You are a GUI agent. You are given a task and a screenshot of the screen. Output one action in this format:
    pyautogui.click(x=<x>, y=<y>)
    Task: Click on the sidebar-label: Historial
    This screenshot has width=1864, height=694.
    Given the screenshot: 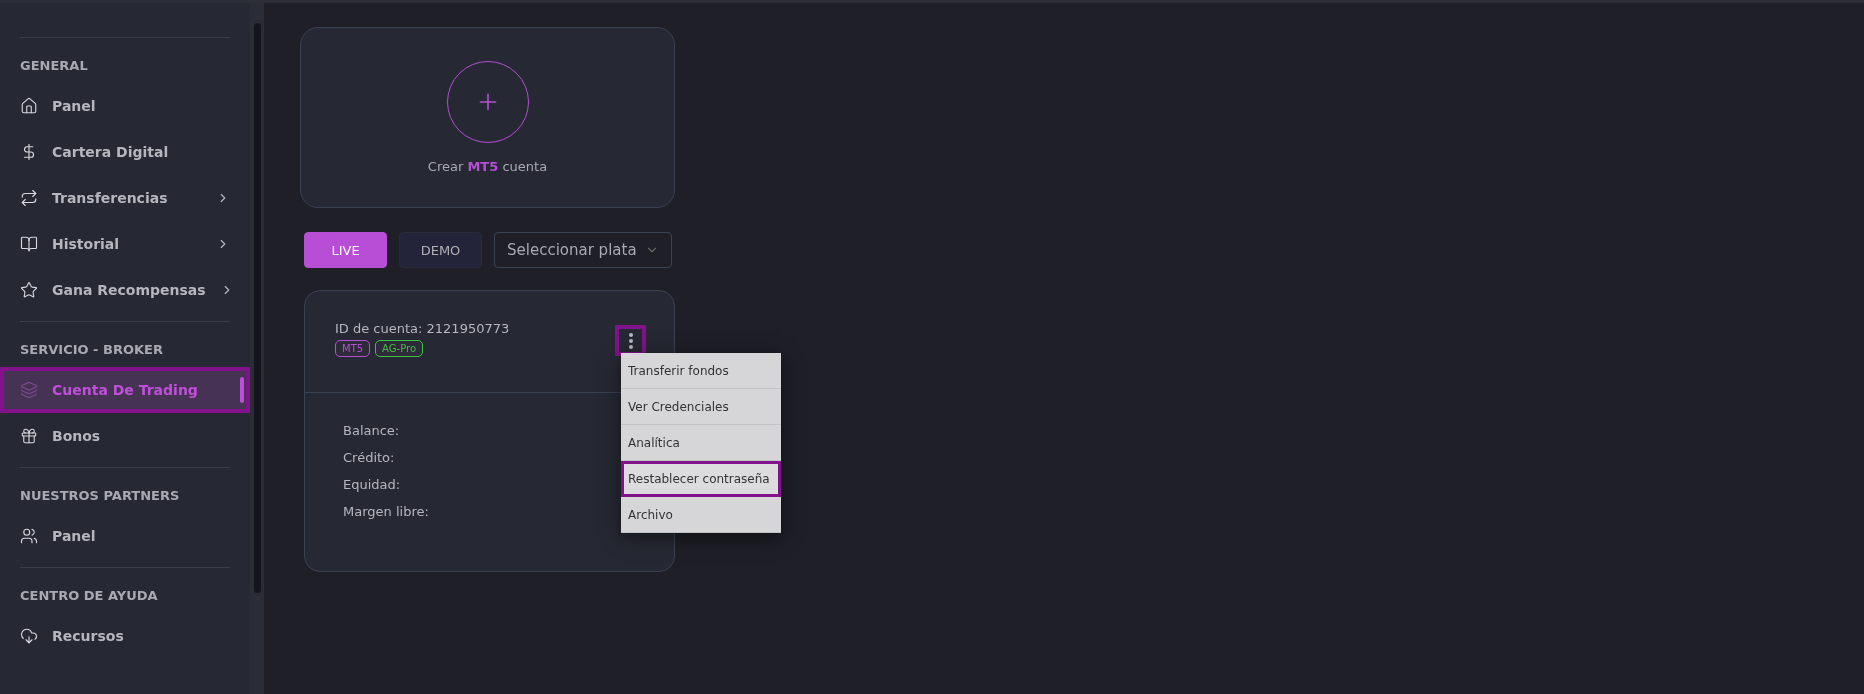 What is the action you would take?
    pyautogui.click(x=86, y=244)
    